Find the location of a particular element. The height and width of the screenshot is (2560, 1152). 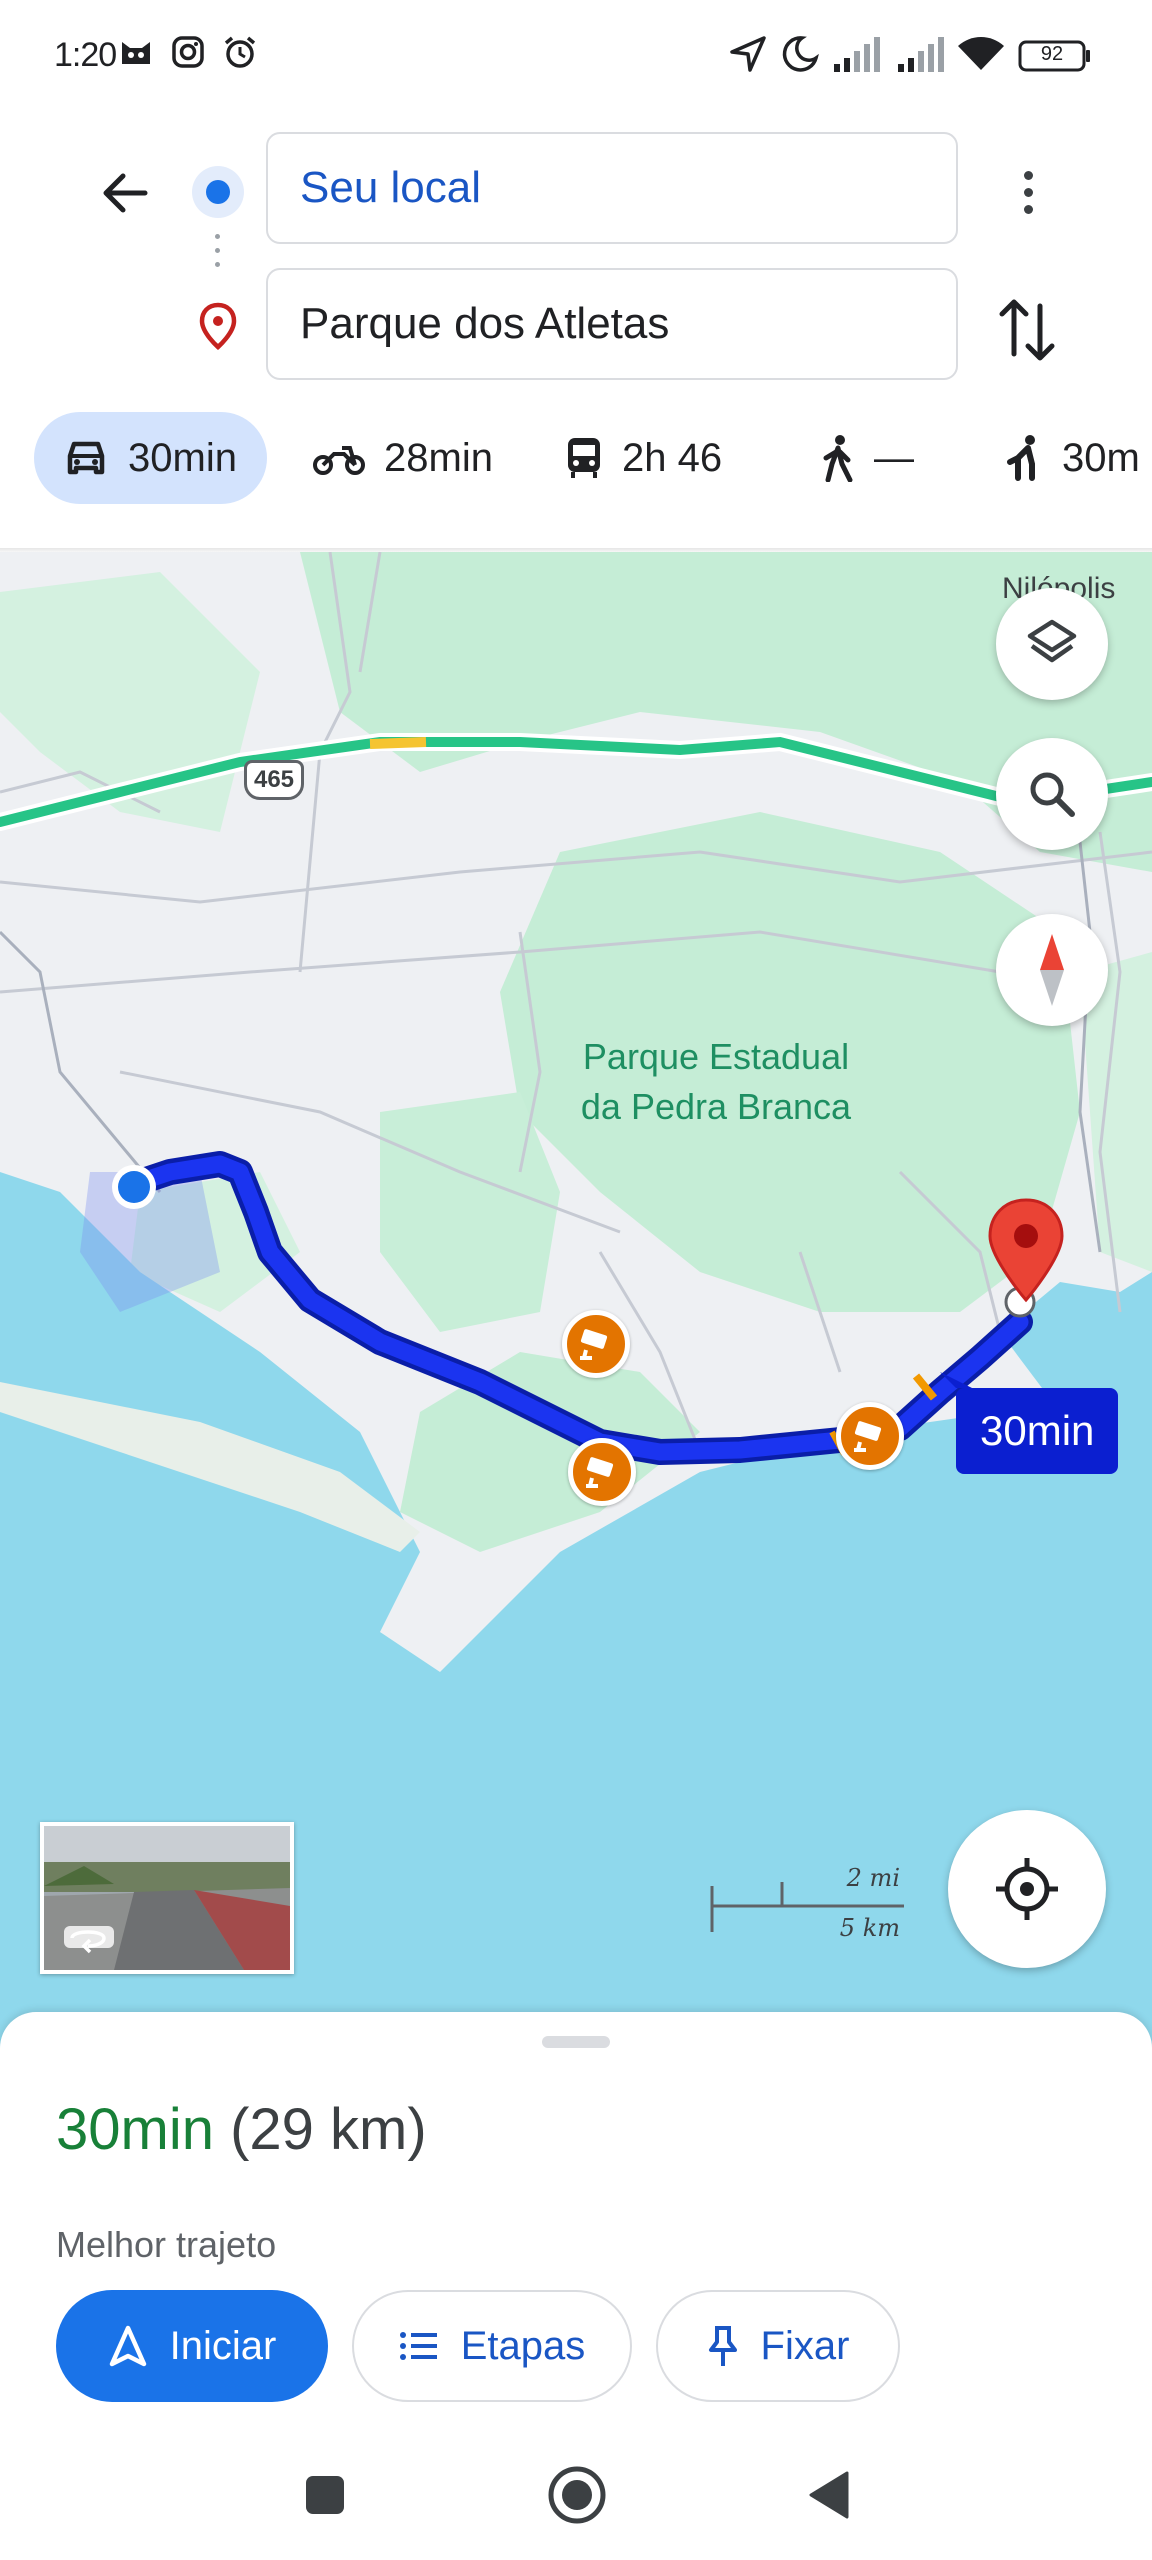

route-summary: 30min (29 km) is located at coordinates (241, 2129).